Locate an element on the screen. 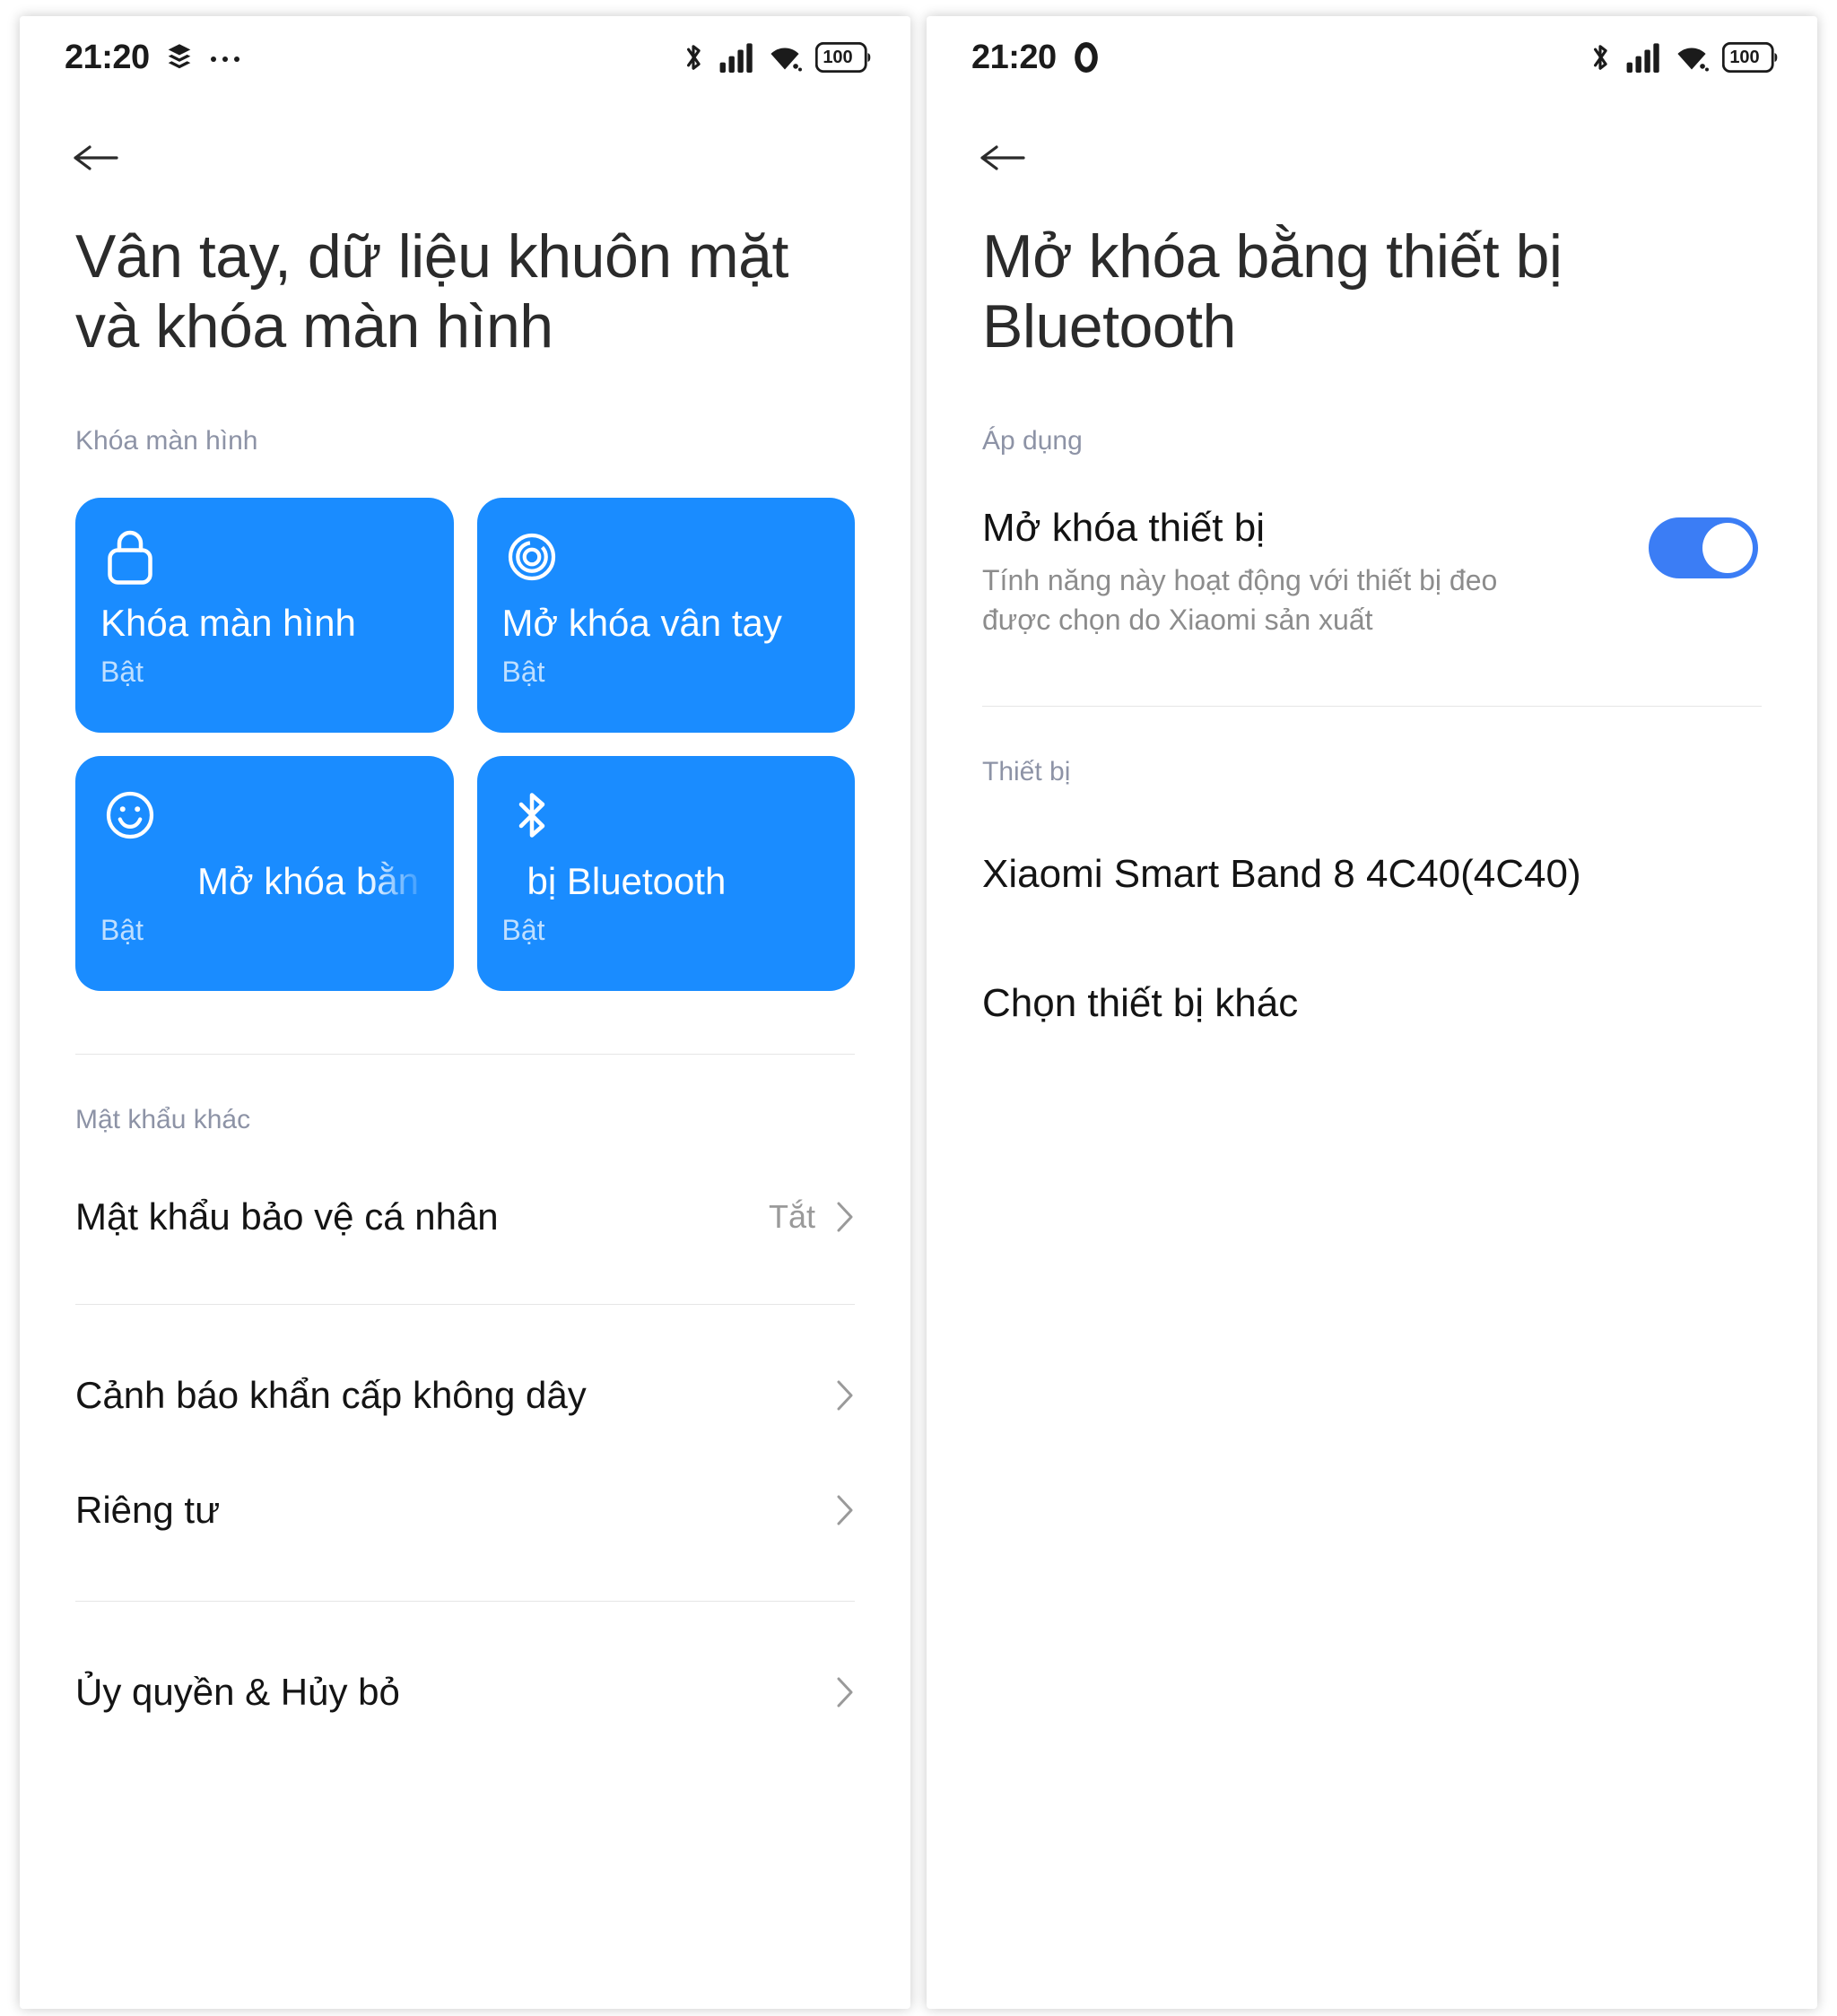 Image resolution: width=1837 pixels, height=2016 pixels. device-unlock-toggle is located at coordinates (1704, 548).